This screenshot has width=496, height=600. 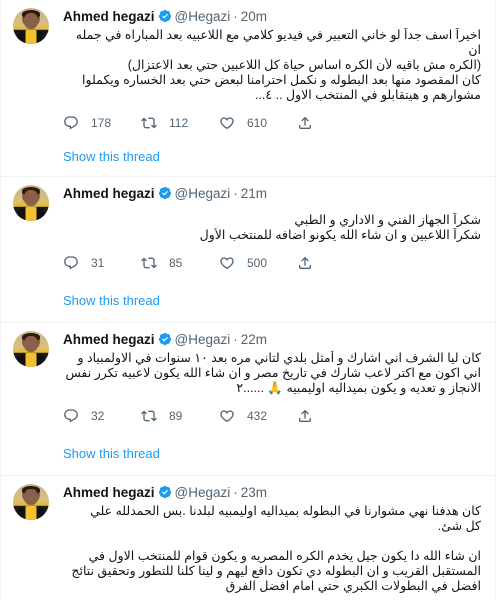 What do you see at coordinates (254, 492) in the screenshot?
I see `tweet-timestamp: 23m` at bounding box center [254, 492].